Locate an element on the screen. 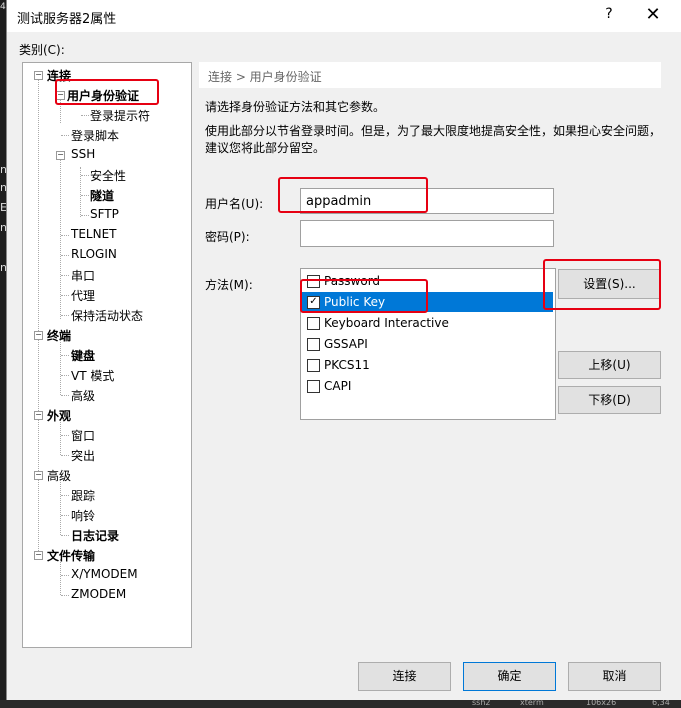  tree-item-highlight: 突出 is located at coordinates (83, 455).